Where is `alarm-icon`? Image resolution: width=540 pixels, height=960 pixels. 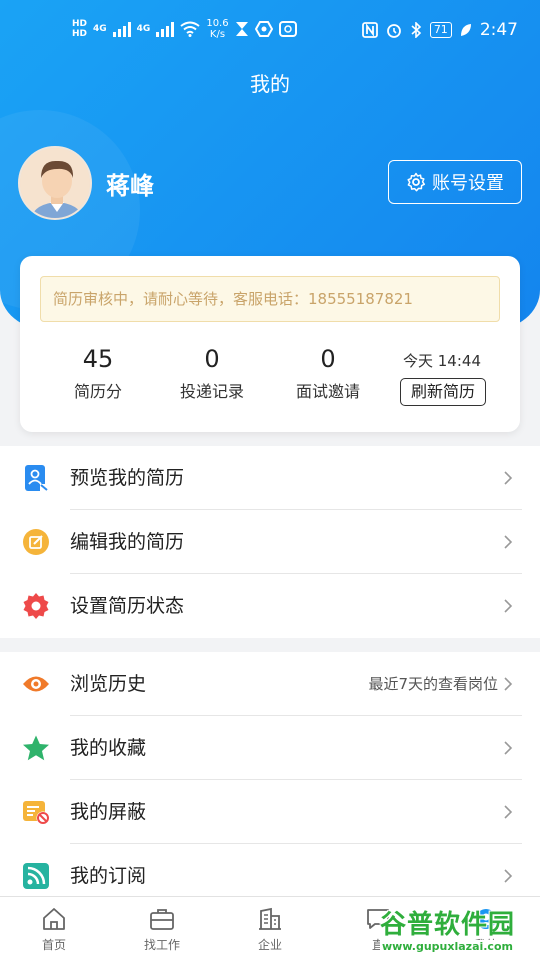
alarm-icon is located at coordinates (393, 31).